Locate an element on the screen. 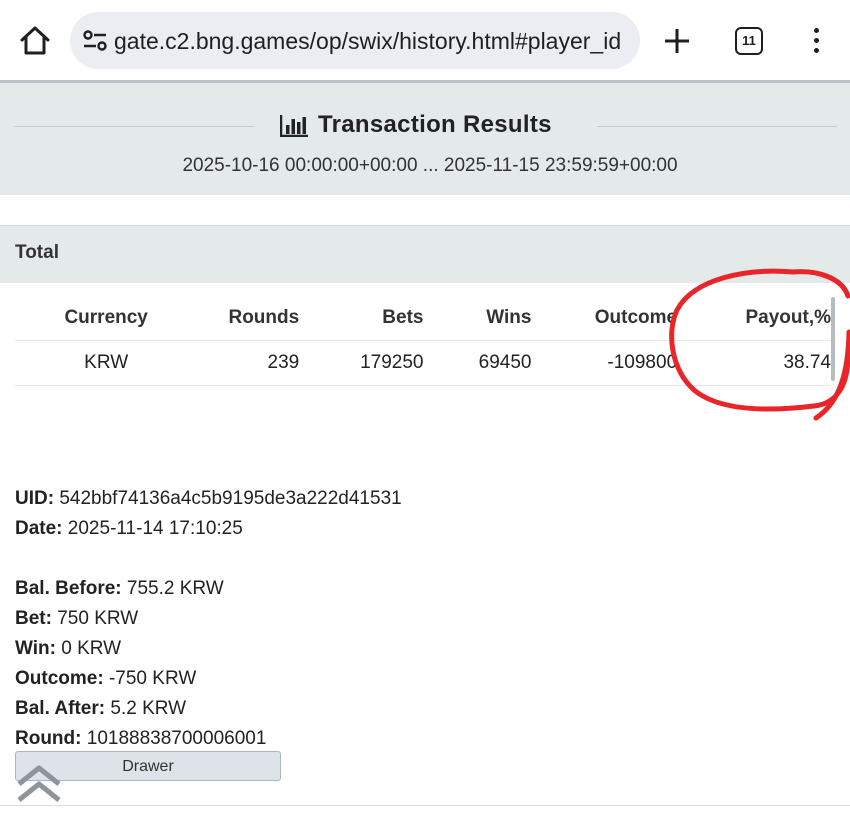 Image resolution: width=850 pixels, height=838 pixels. win-value: 0 KRW is located at coordinates (91, 648).